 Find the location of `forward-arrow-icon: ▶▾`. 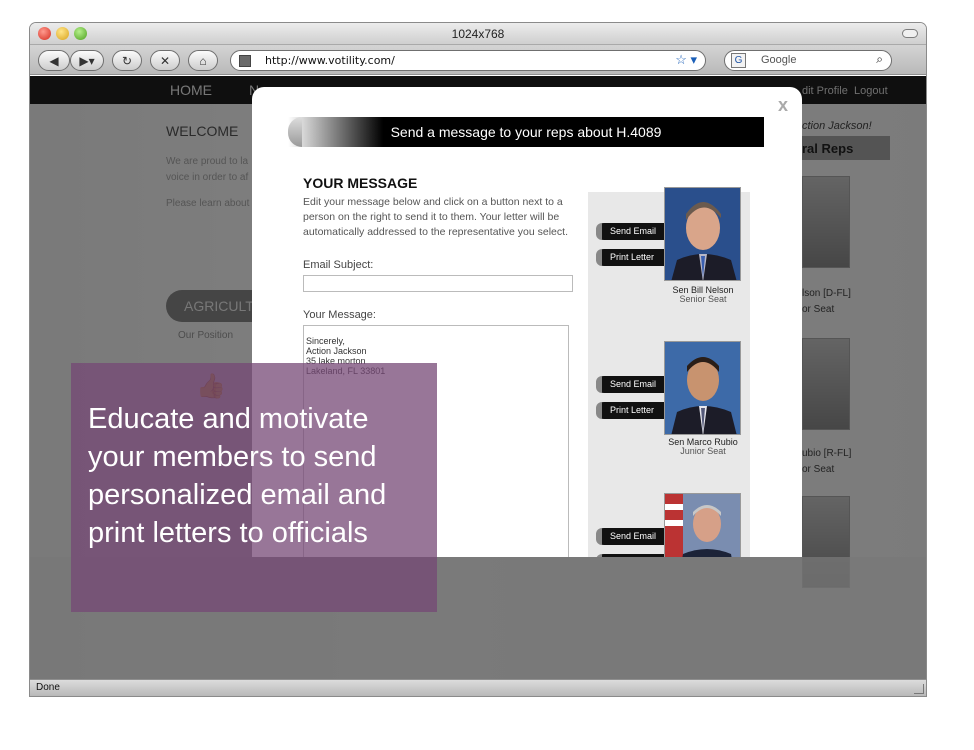

forward-arrow-icon: ▶▾ is located at coordinates (87, 60).